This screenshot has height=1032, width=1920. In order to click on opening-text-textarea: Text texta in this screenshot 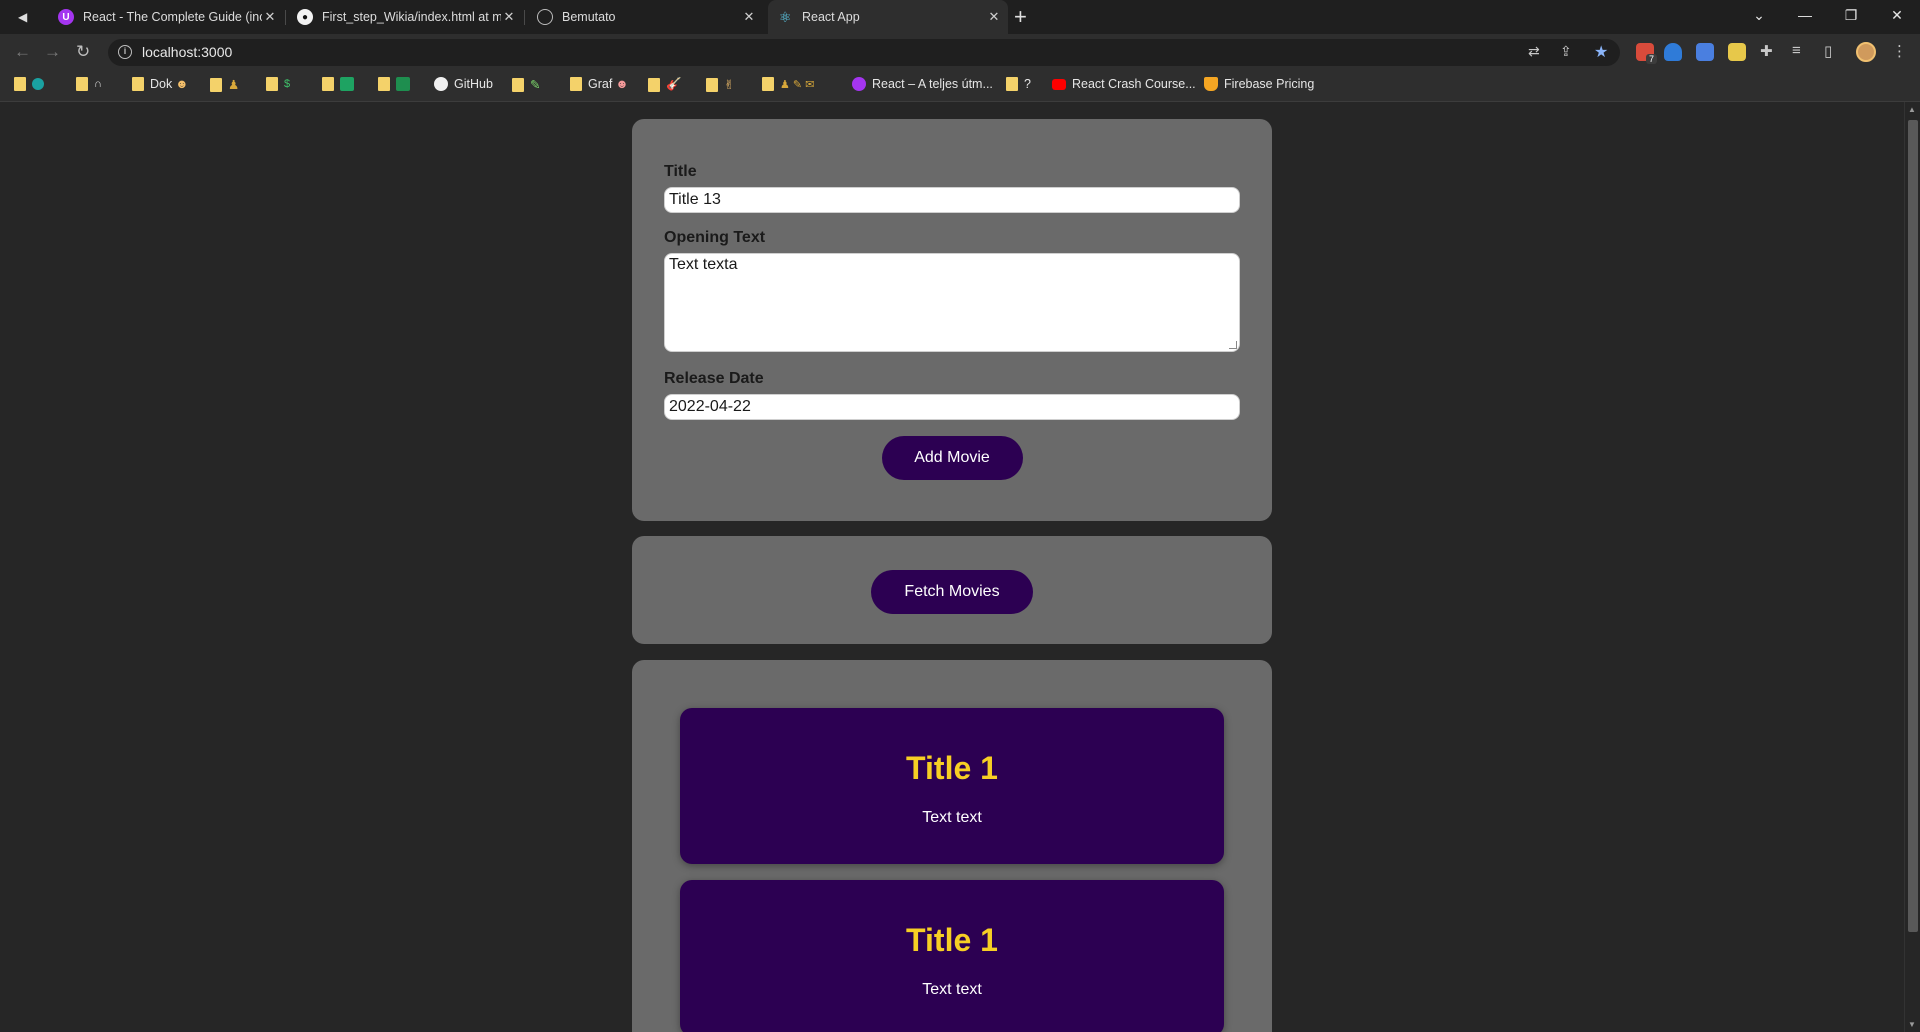, I will do `click(952, 302)`.